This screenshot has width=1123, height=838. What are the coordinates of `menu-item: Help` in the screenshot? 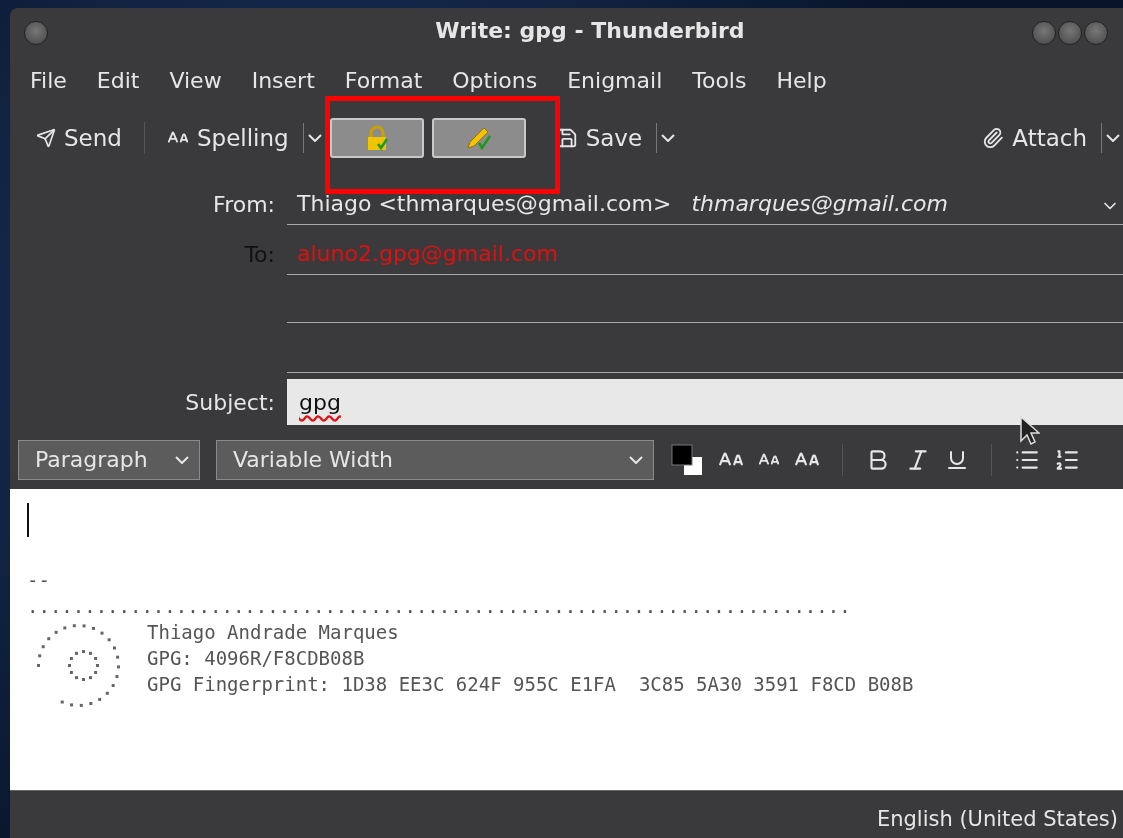 It's located at (801, 80).